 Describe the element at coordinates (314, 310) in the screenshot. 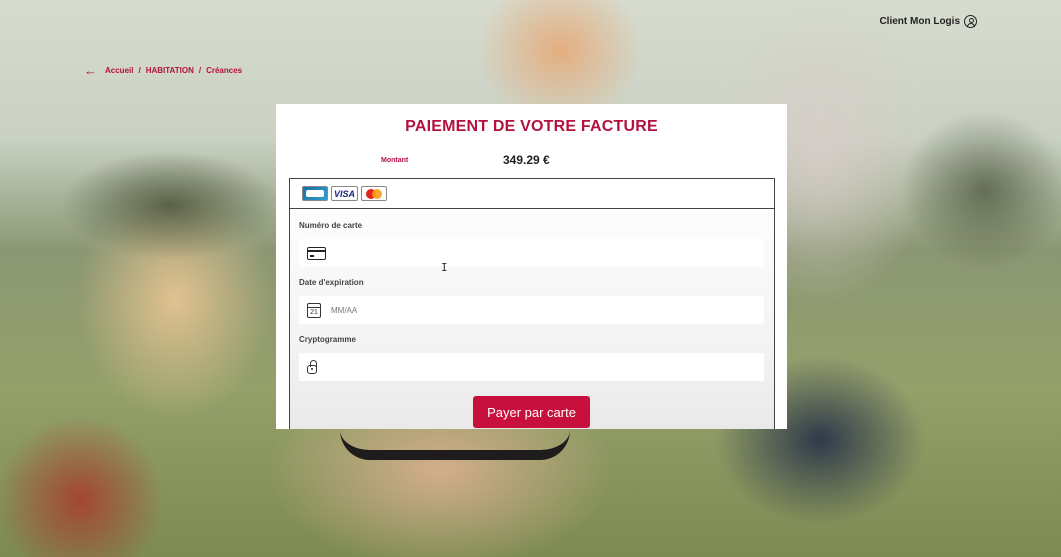

I see `calendar-icon: 21` at that location.